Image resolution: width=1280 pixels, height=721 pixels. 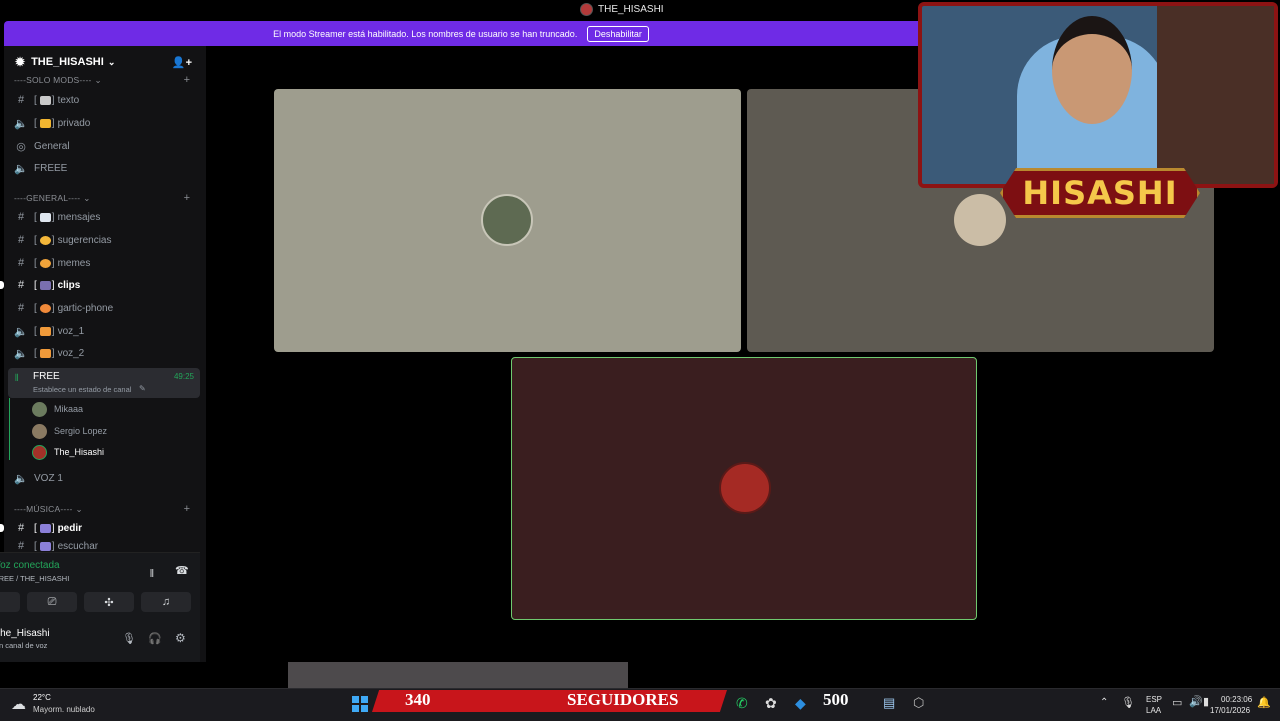 I want to click on battery-icon: ▮, so click(x=1206, y=701).